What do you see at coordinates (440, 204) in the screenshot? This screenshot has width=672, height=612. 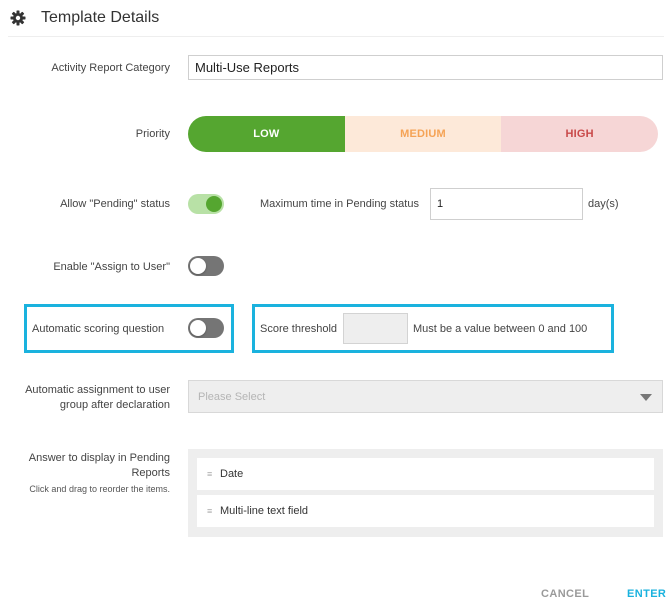 I see `max-time-value: 1` at bounding box center [440, 204].